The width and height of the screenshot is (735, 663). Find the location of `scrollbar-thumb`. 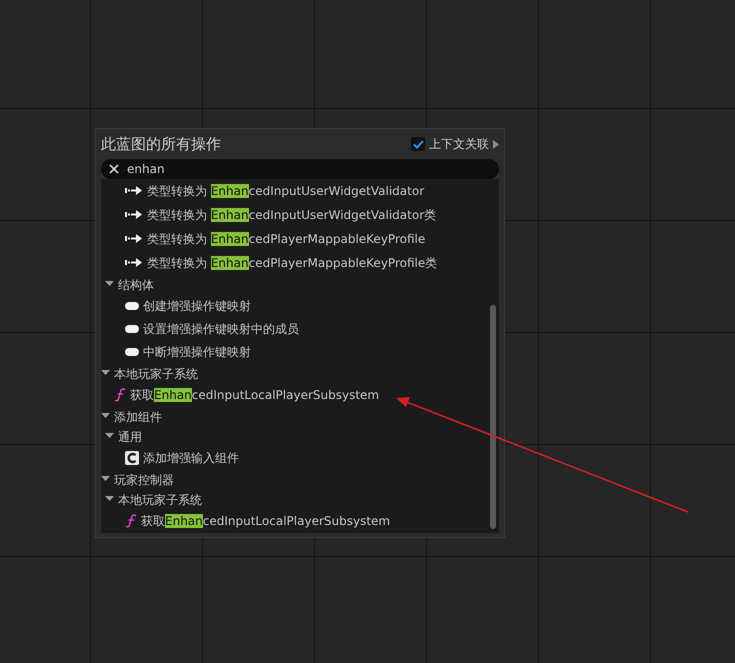

scrollbar-thumb is located at coordinates (493, 416).